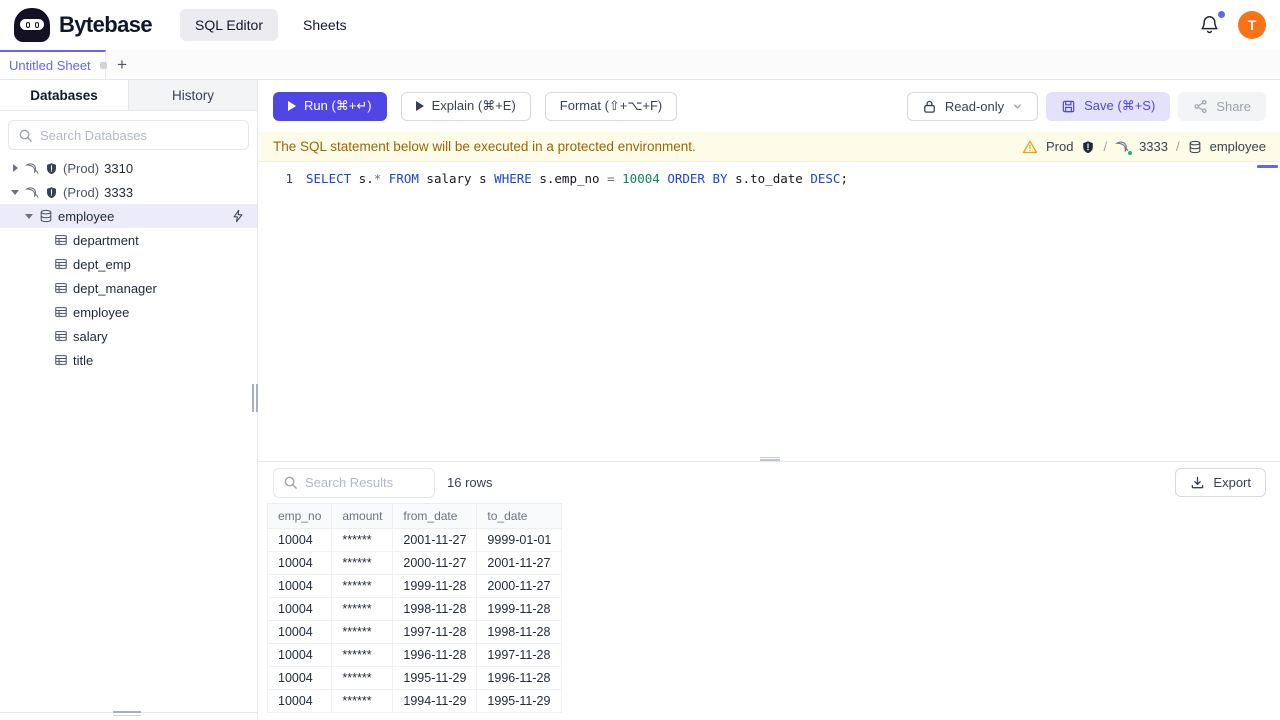 The width and height of the screenshot is (1280, 720). Describe the element at coordinates (90, 336) in the screenshot. I see `table-name: salary` at that location.